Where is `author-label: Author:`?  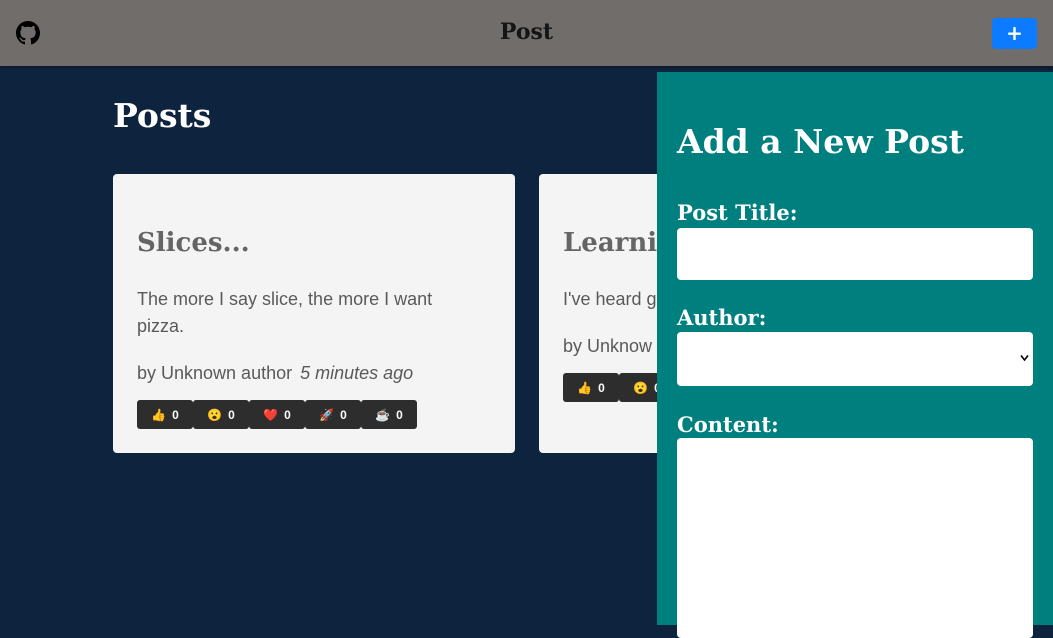
author-label: Author: is located at coordinates (722, 317).